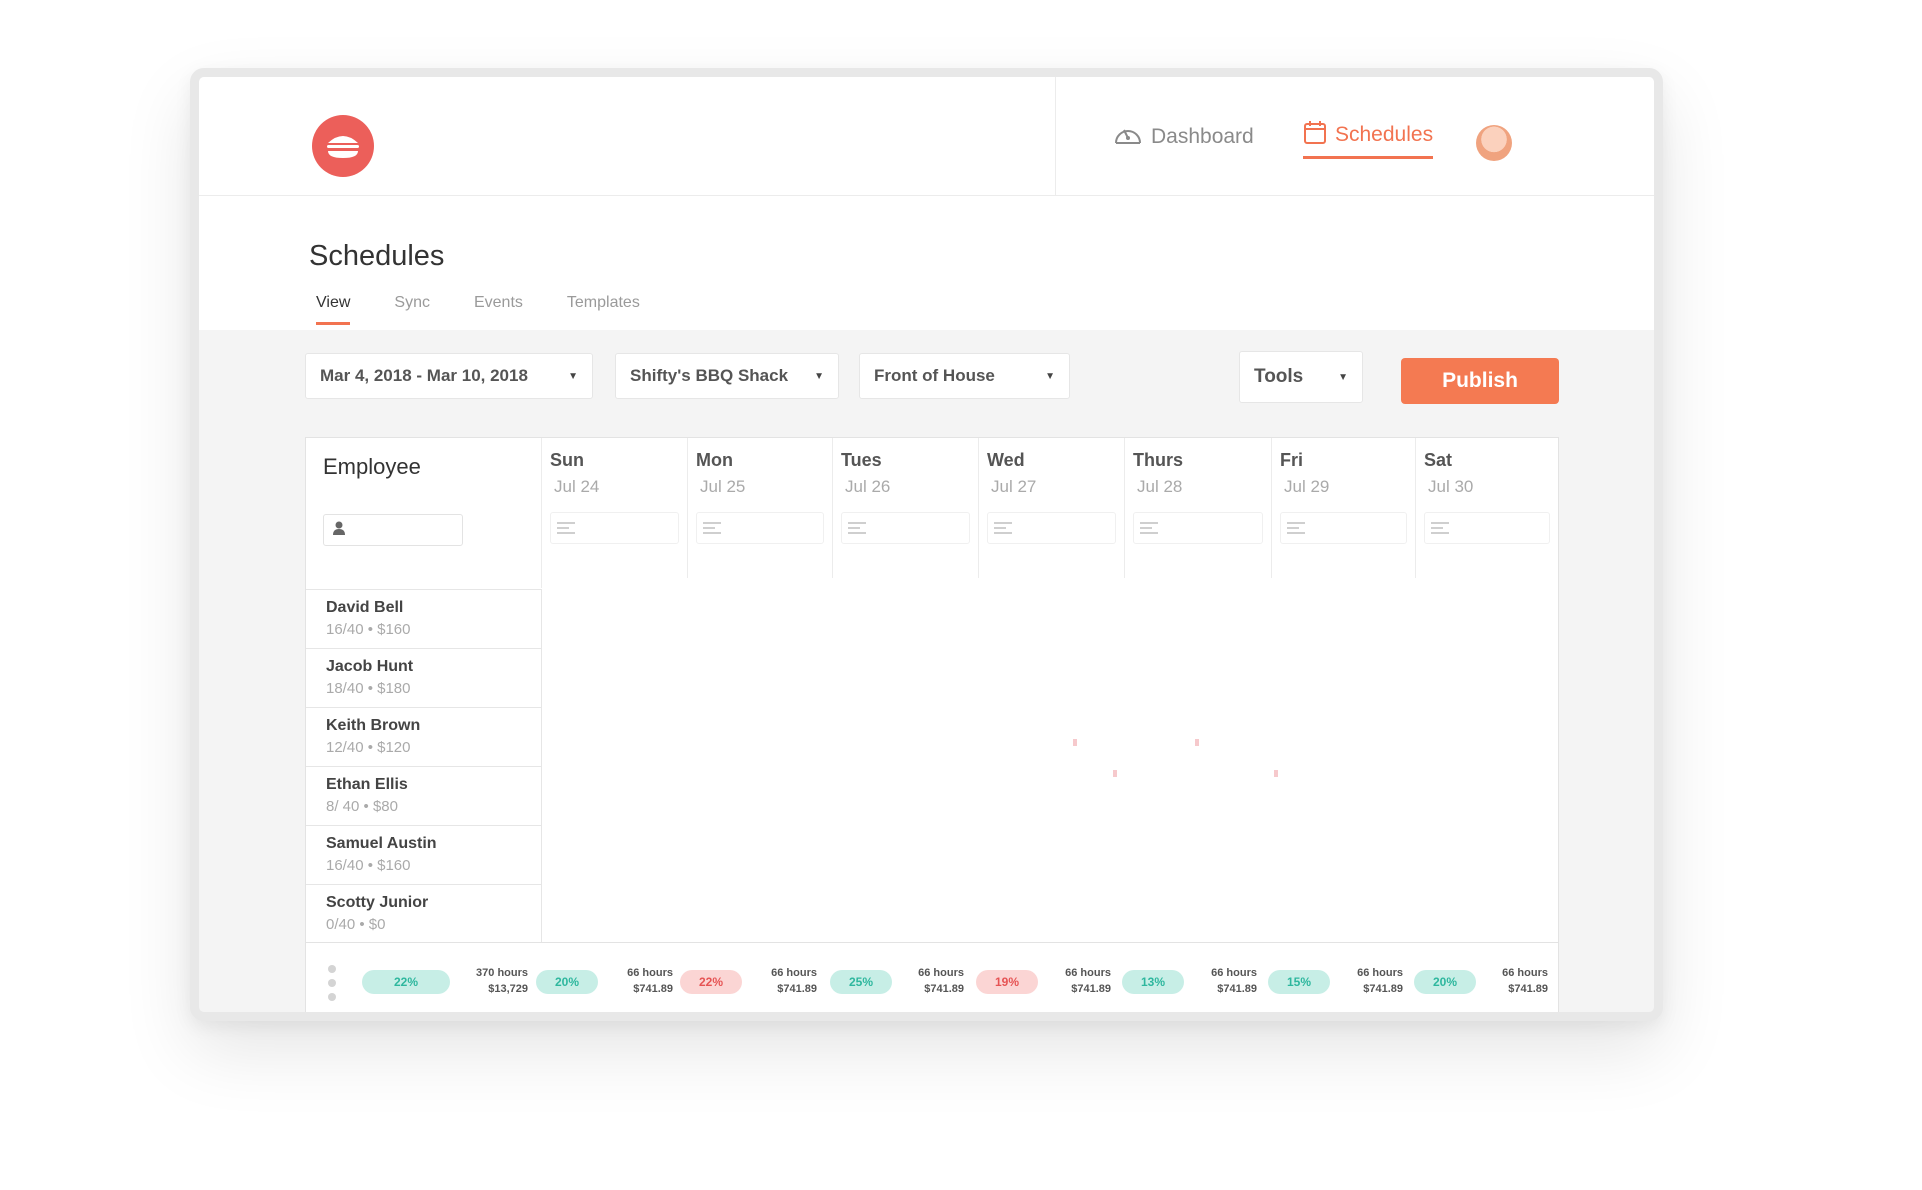  I want to click on nav-divider, so click(1055, 136).